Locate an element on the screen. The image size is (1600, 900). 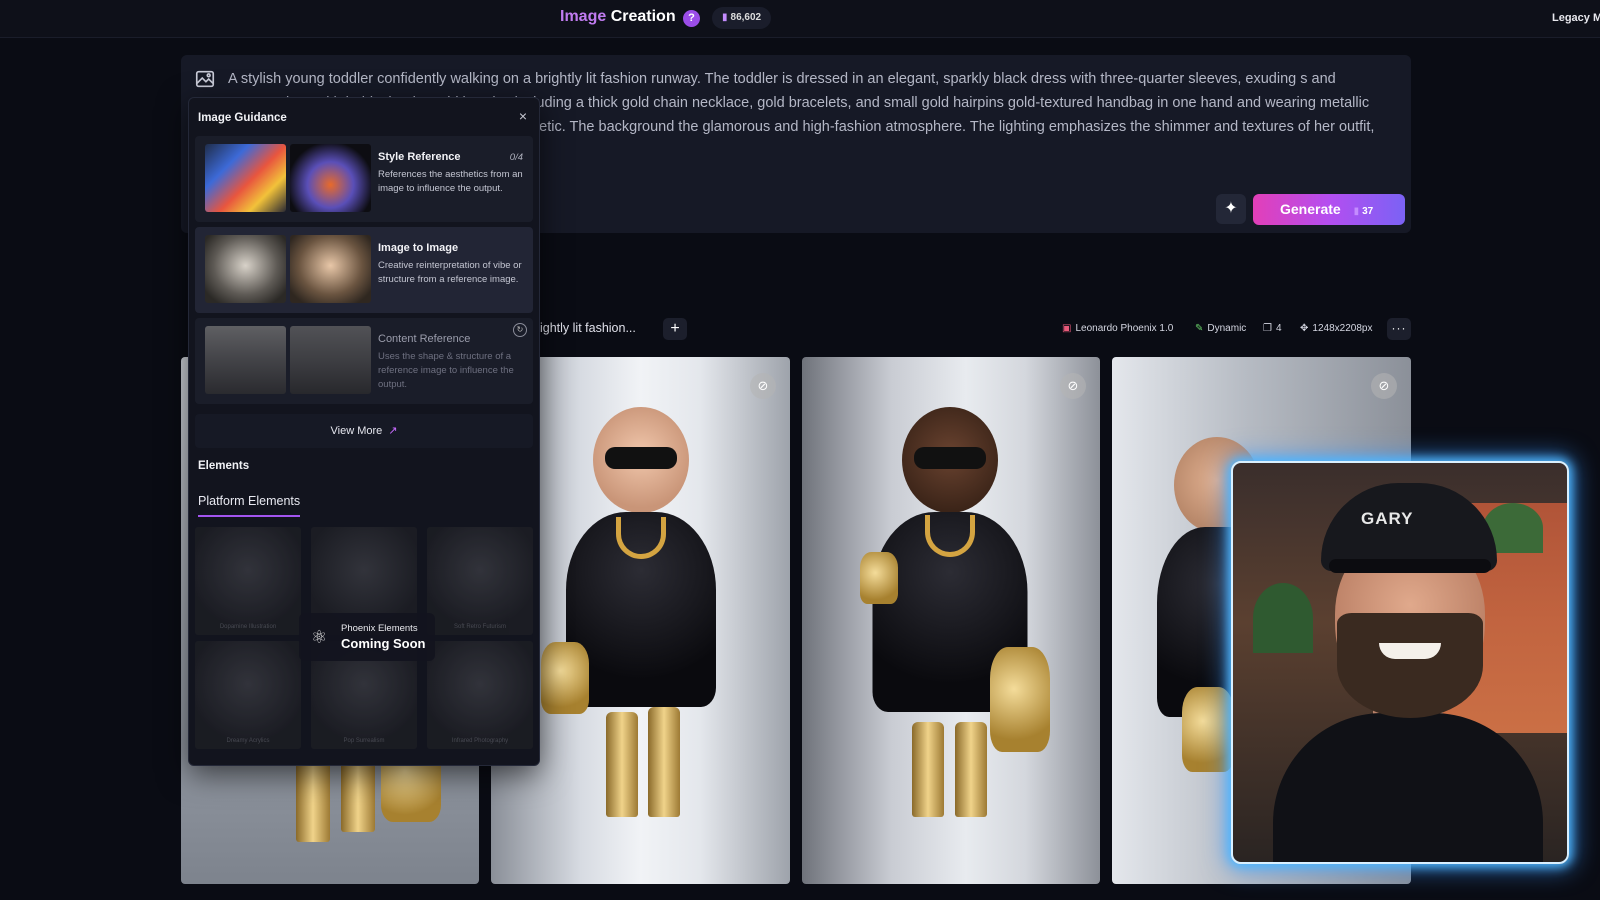
style-reference-count: 0/4 is located at coordinates (516, 157).